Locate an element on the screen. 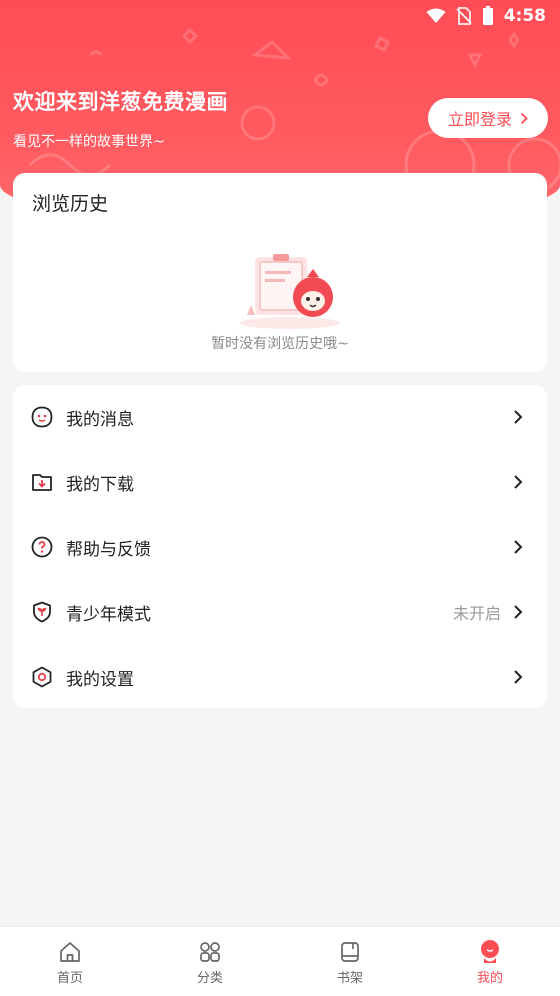  settings-icon is located at coordinates (42, 677).